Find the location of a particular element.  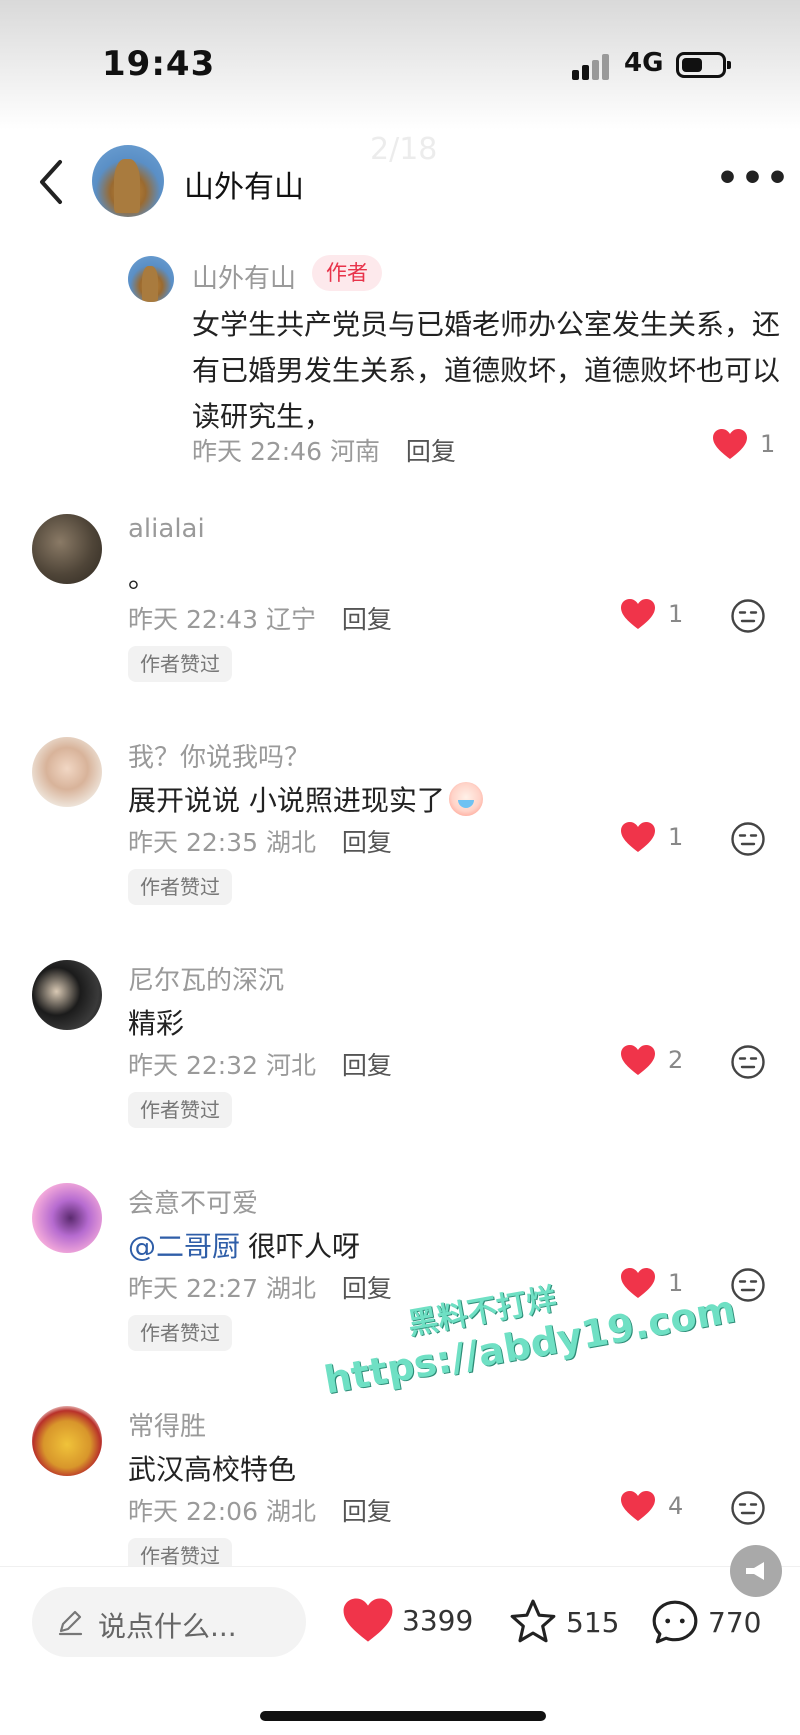

chevron-left-icon is located at coordinates (51, 182).